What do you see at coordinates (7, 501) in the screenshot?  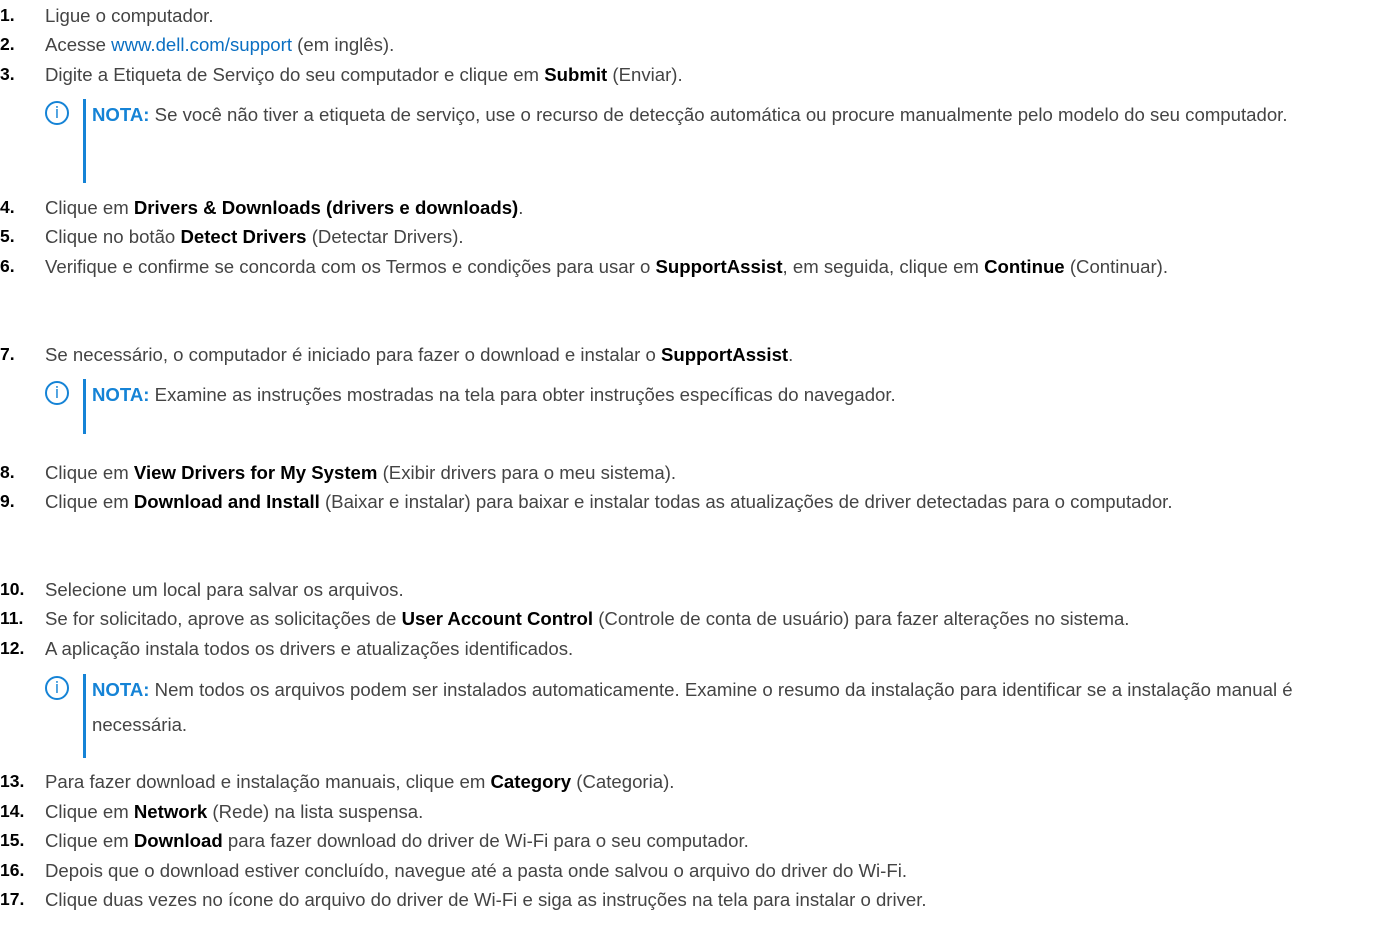 I see `step-number: 9.` at bounding box center [7, 501].